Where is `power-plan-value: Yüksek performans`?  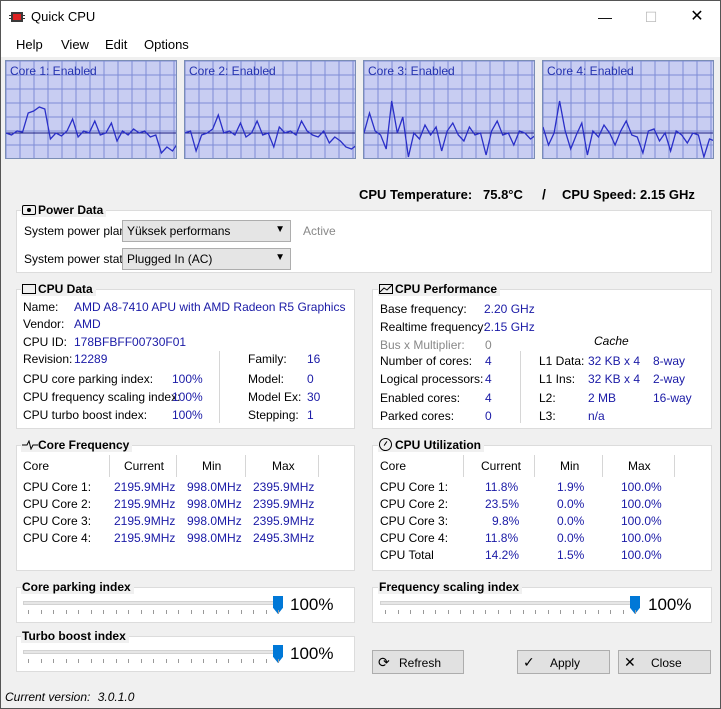
power-plan-value: Yüksek performans is located at coordinates (179, 231).